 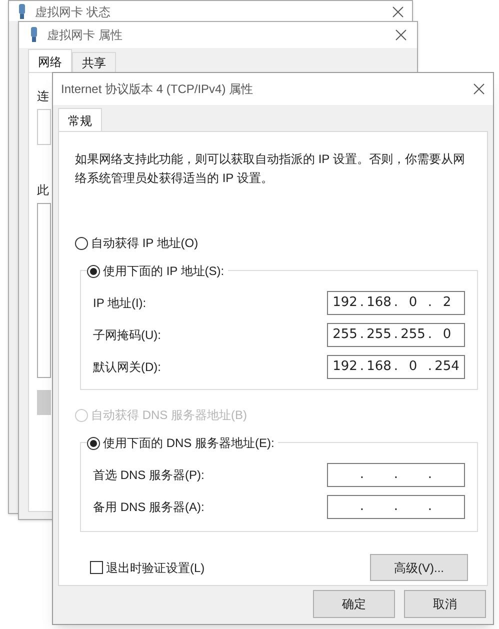 What do you see at coordinates (270, 169) in the screenshot?
I see `description-text: 如果网络支持此功能，则可以获取自动指派的 IP 设置。否则，你需要从网络系统管理员处获得适当的 IP 设置。` at bounding box center [270, 169].